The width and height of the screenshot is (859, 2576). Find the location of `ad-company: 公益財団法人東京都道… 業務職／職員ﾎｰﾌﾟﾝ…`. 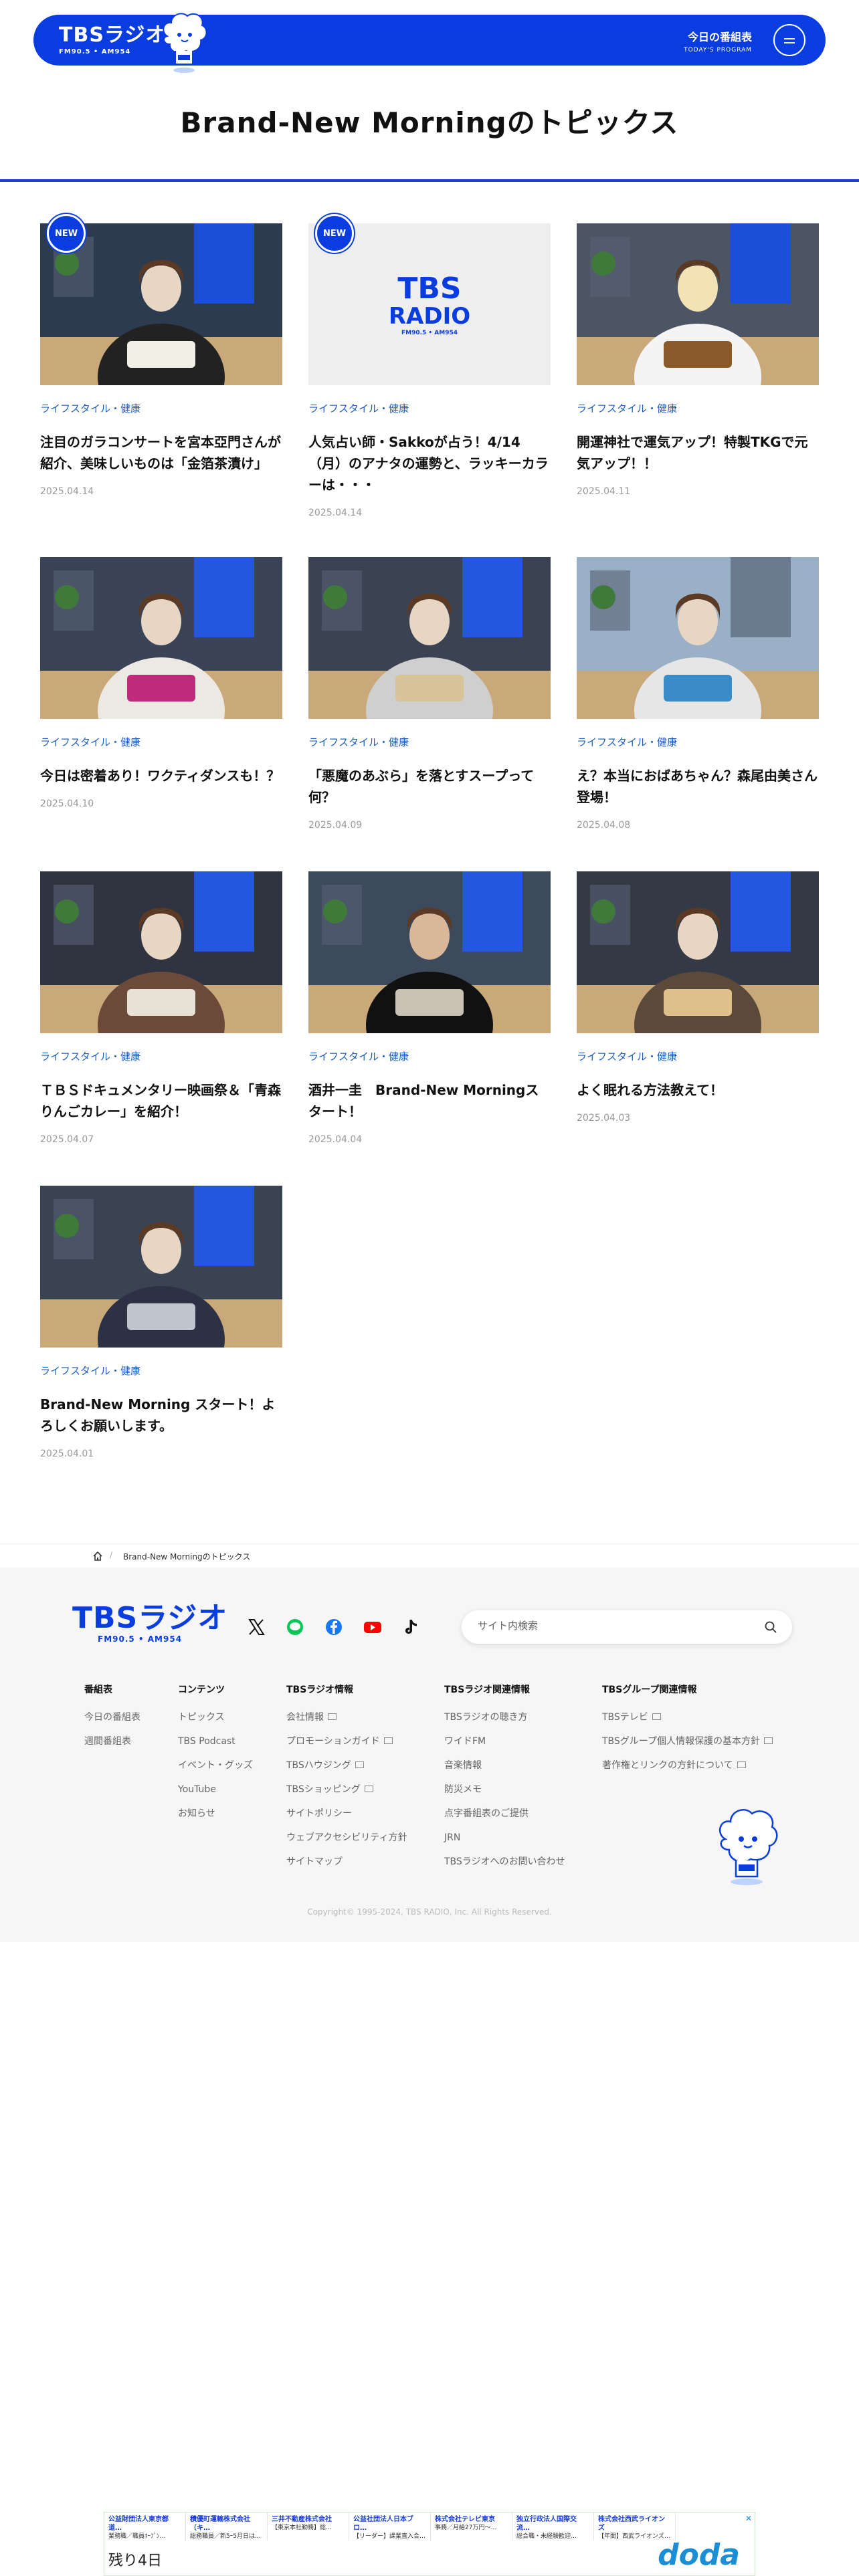

ad-company: 公益財団法人東京都道… 業務職／職員ﾎｰﾌﾟﾝ… is located at coordinates (145, 2526).